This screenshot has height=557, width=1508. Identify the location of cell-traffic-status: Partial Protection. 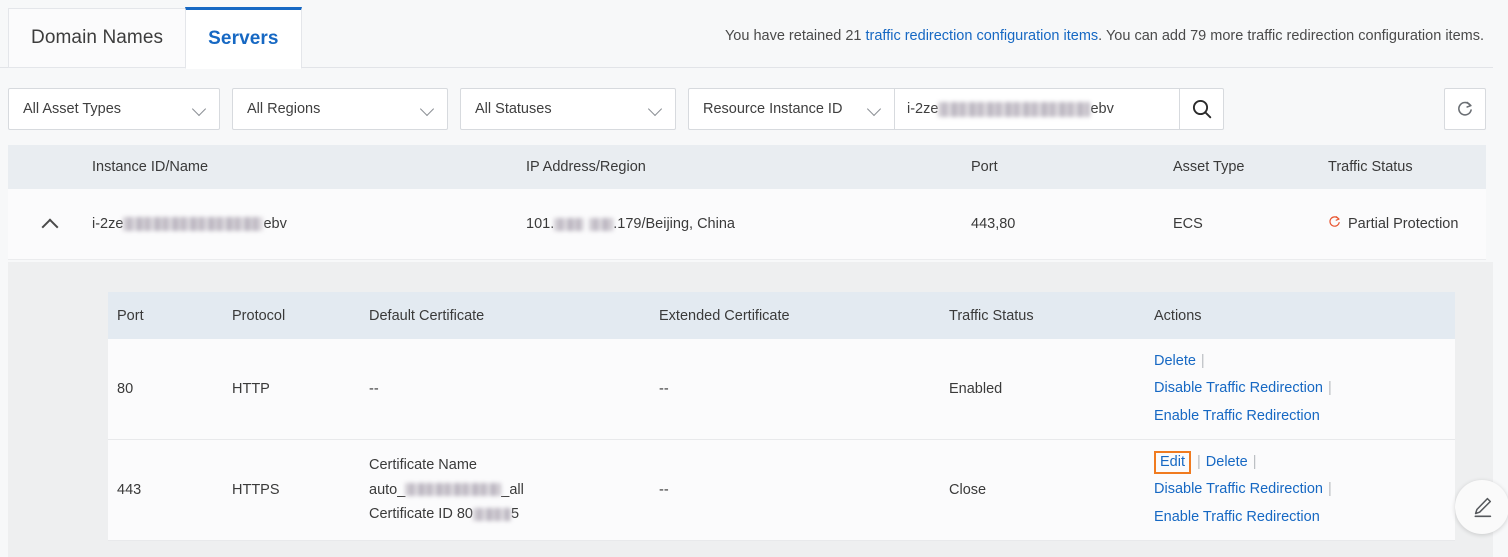
(1407, 224).